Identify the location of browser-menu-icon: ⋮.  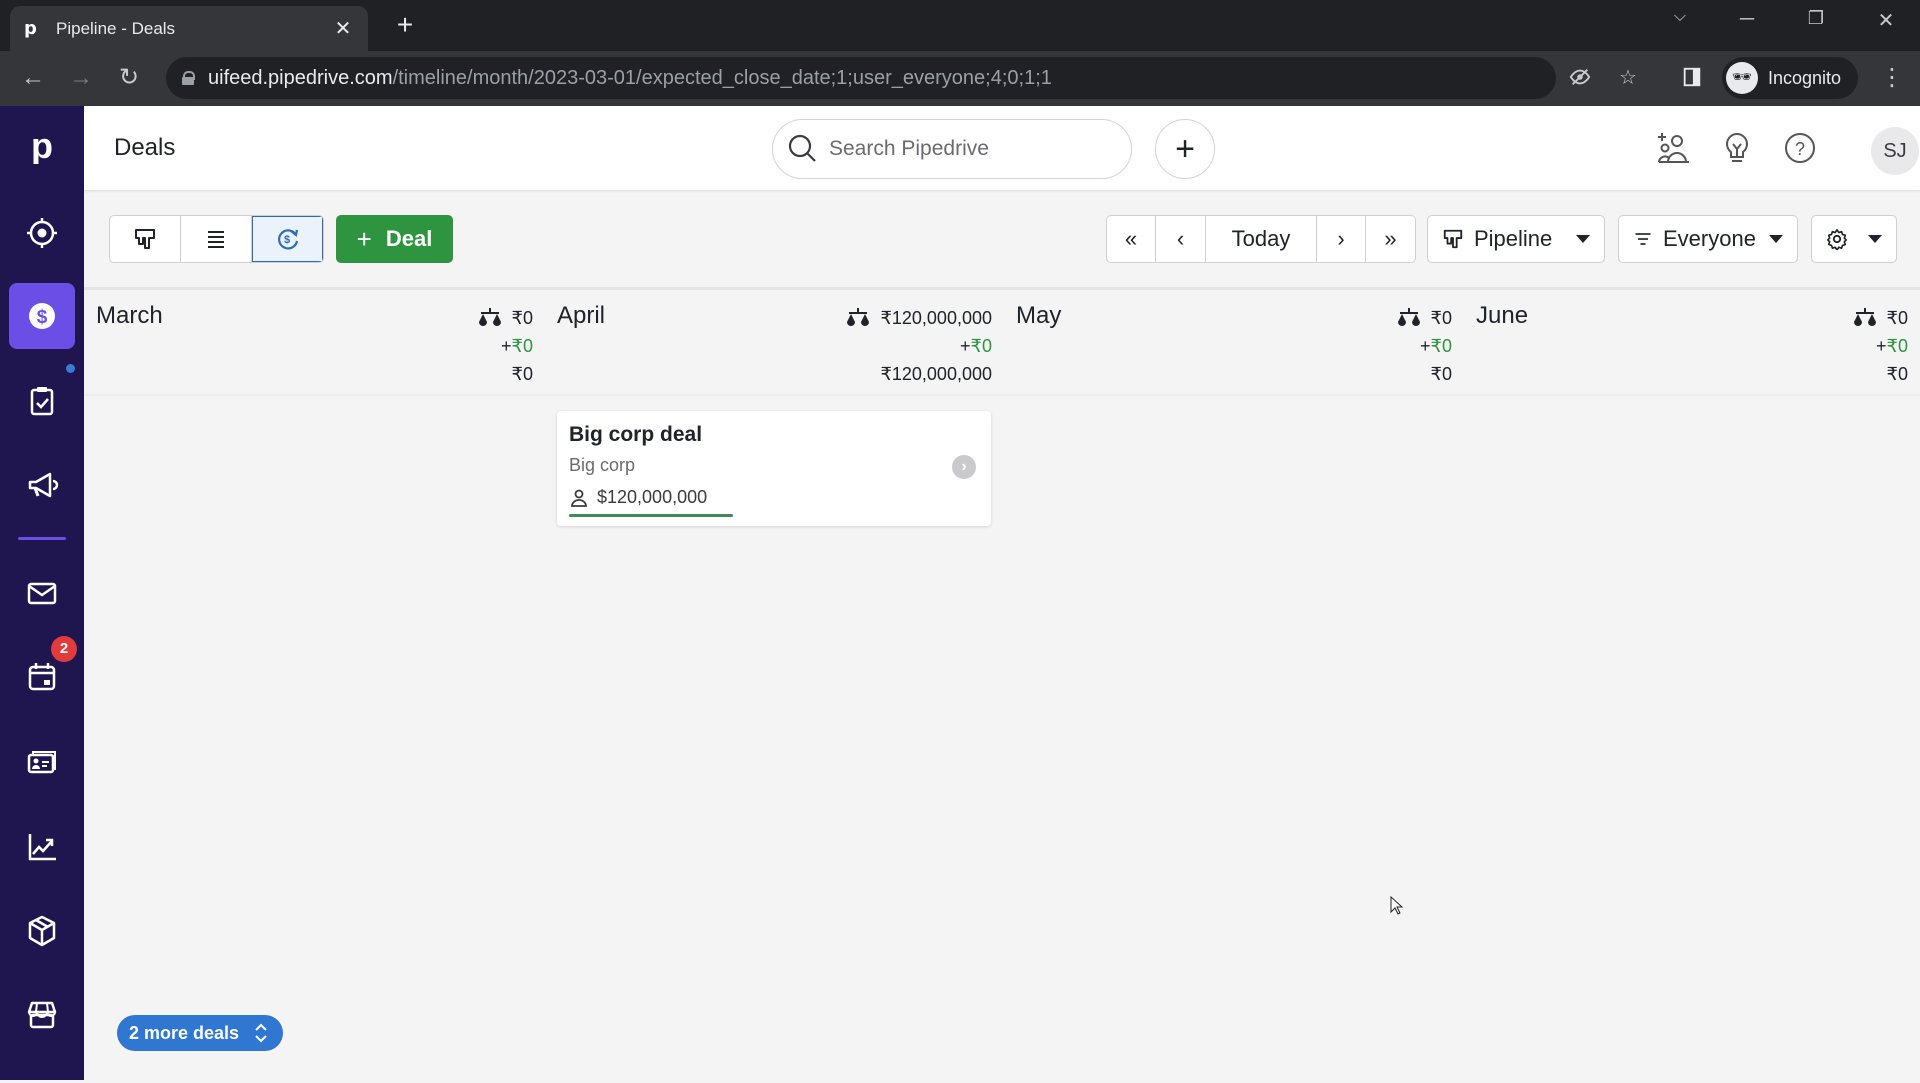
(1892, 77).